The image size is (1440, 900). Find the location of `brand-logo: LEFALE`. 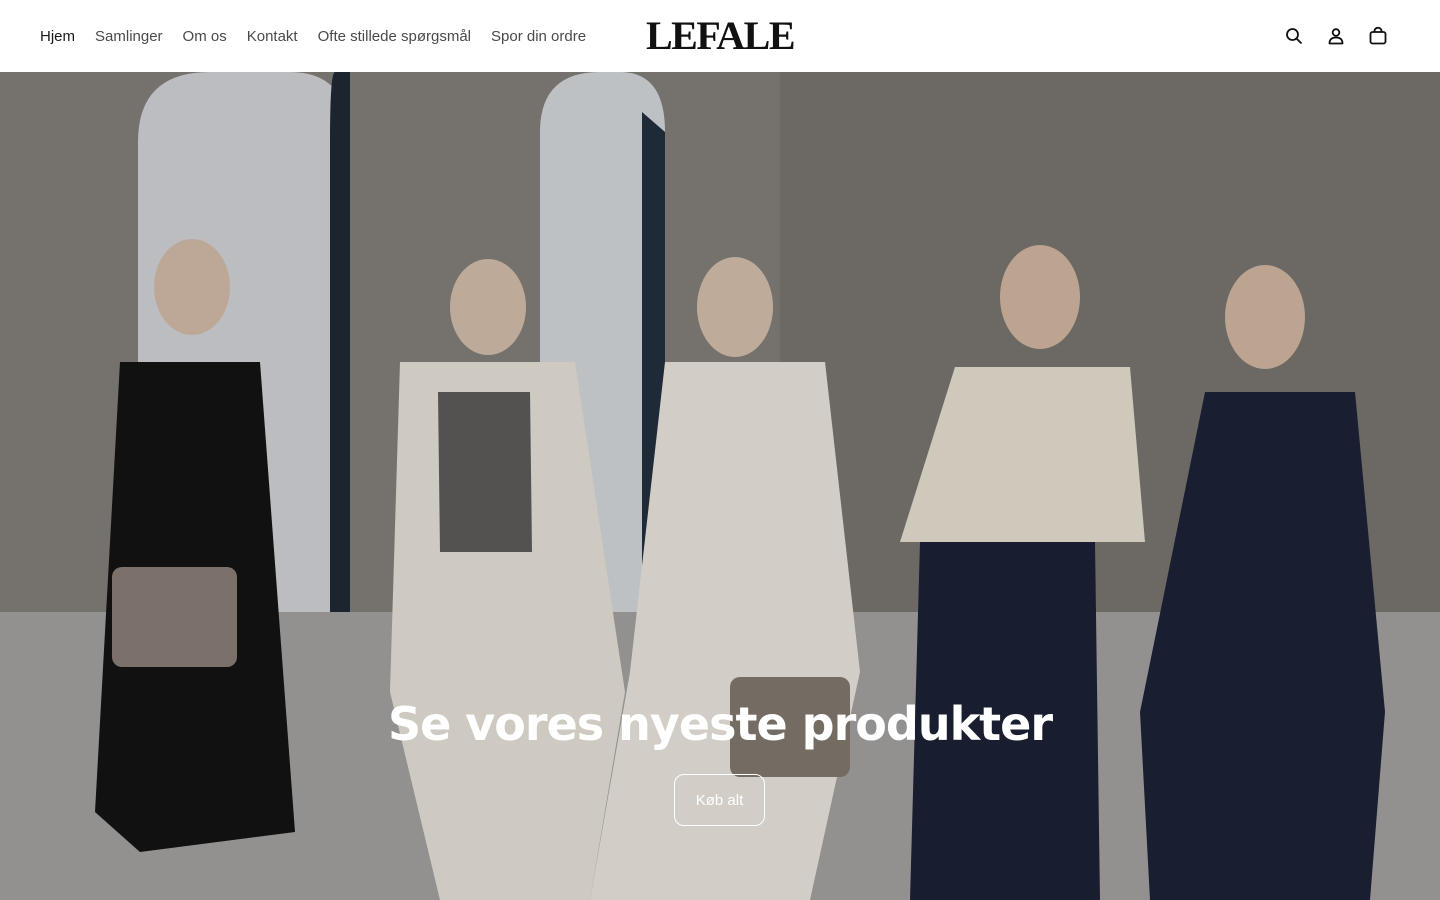

brand-logo: LEFALE is located at coordinates (720, 36).